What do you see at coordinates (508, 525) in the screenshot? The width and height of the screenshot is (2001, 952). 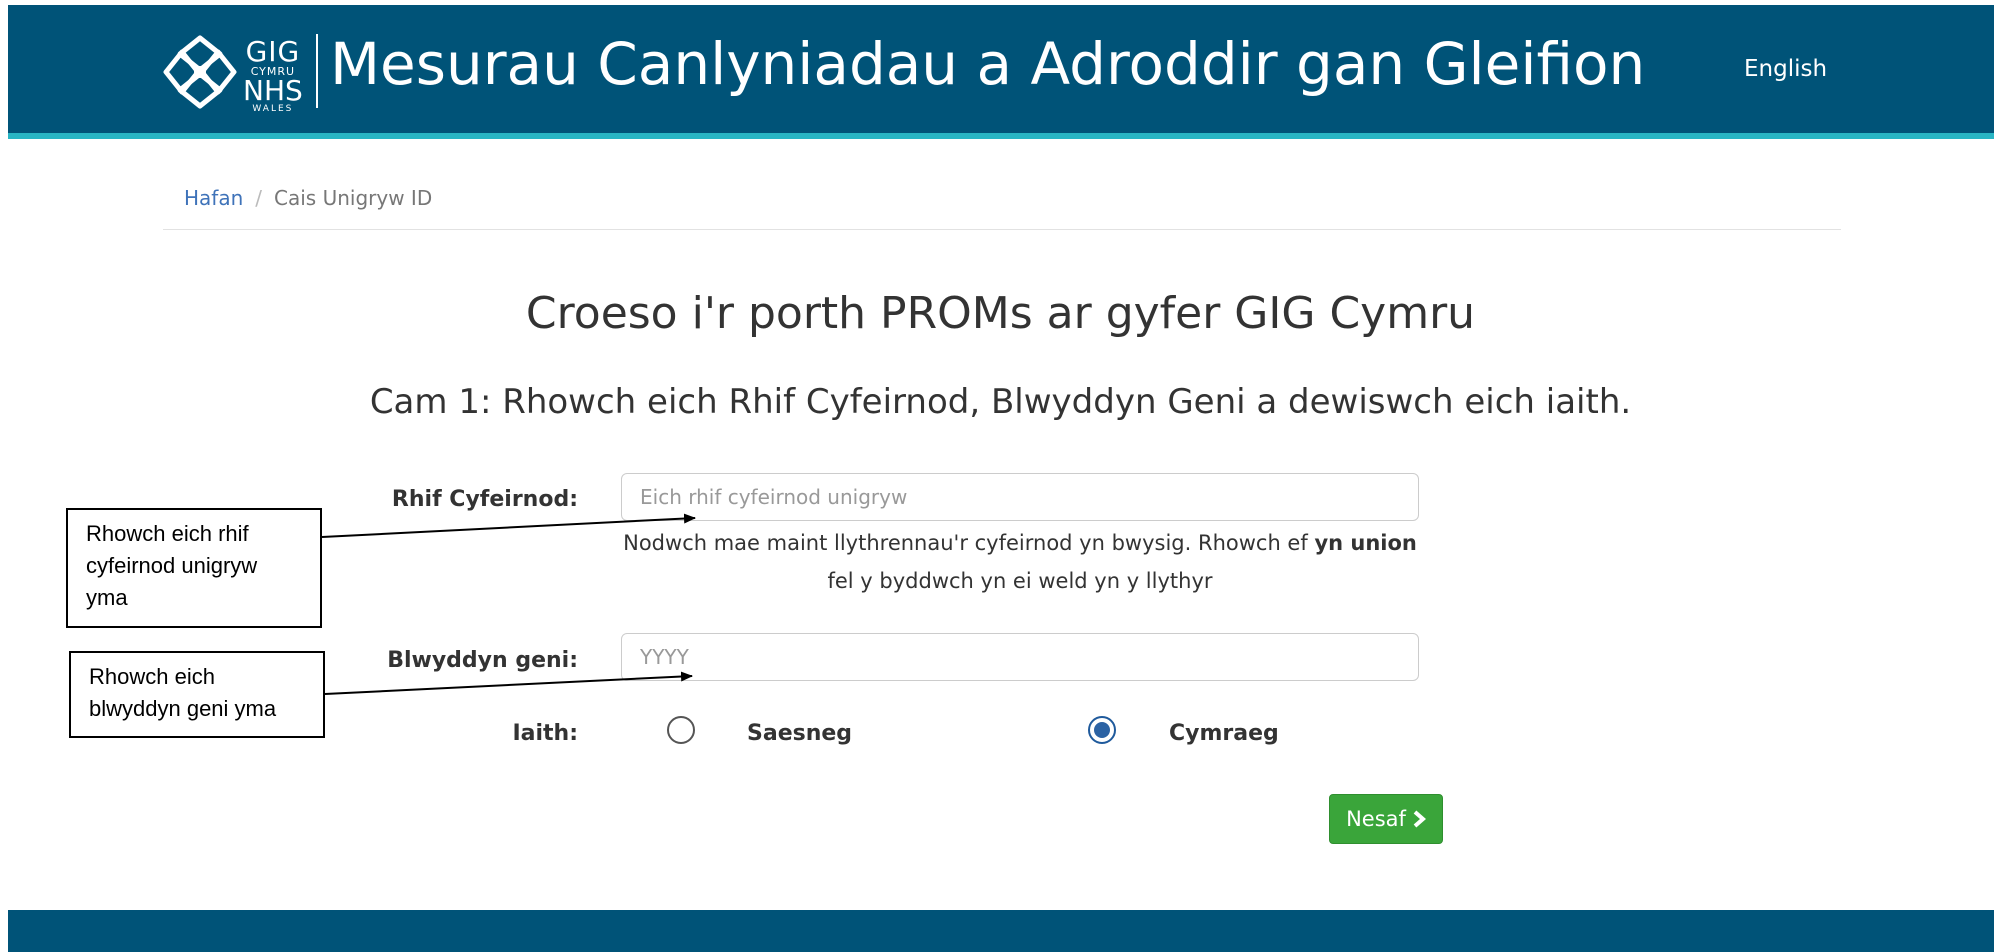 I see `arrow-to-reference-input` at bounding box center [508, 525].